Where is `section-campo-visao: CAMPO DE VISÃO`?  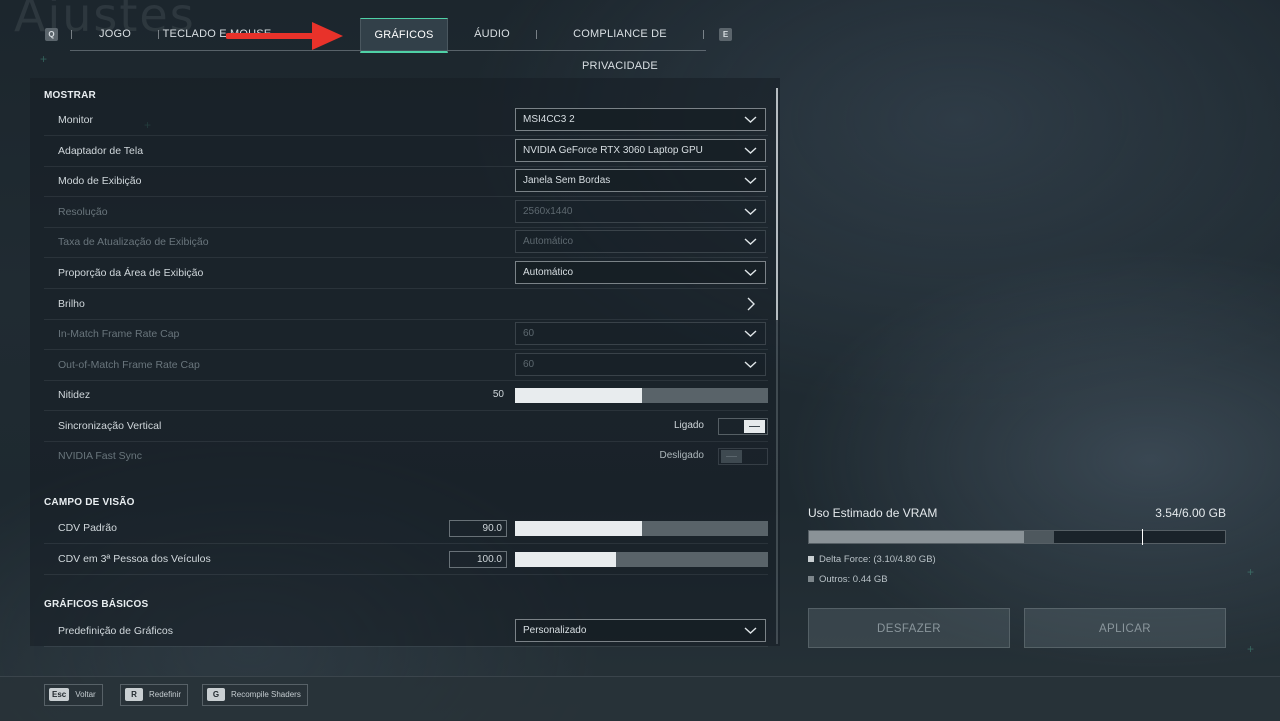
section-campo-visao: CAMPO DE VISÃO is located at coordinates (89, 502).